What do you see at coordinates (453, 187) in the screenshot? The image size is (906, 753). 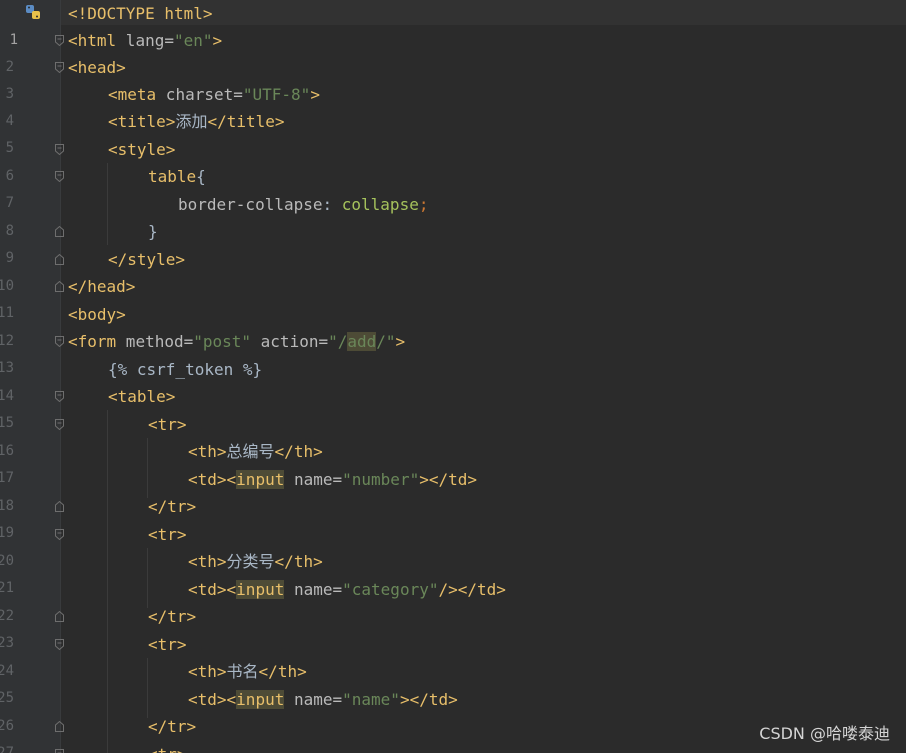 I see `code-line-7: 7 table{` at bounding box center [453, 187].